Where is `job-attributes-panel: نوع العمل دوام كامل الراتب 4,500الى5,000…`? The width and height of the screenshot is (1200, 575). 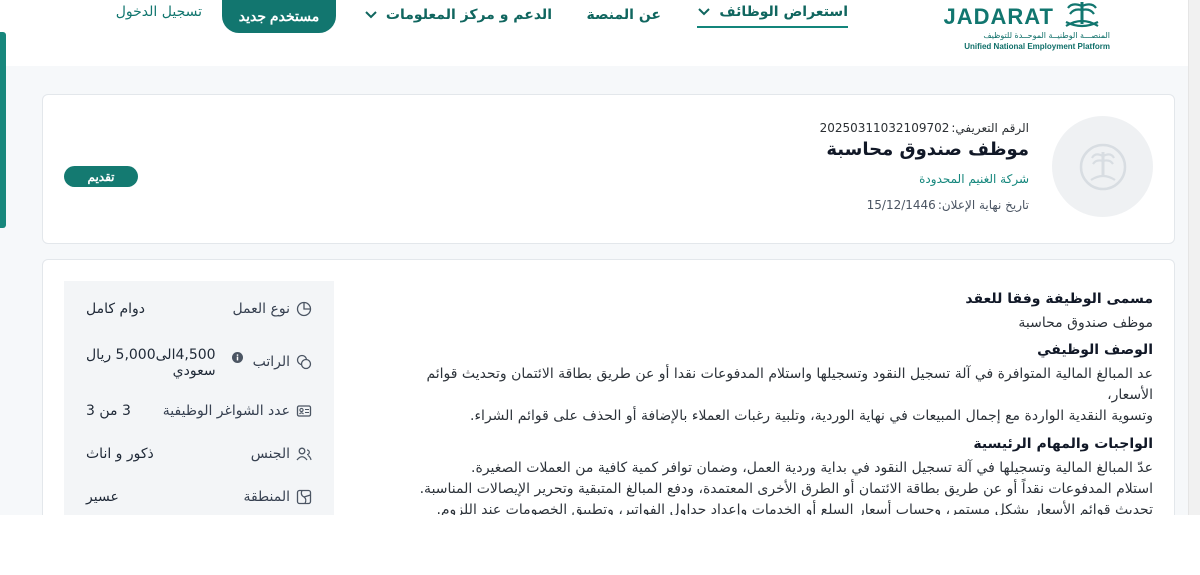 job-attributes-panel: نوع العمل دوام كامل الراتب 4,500الى5,000… is located at coordinates (199, 398).